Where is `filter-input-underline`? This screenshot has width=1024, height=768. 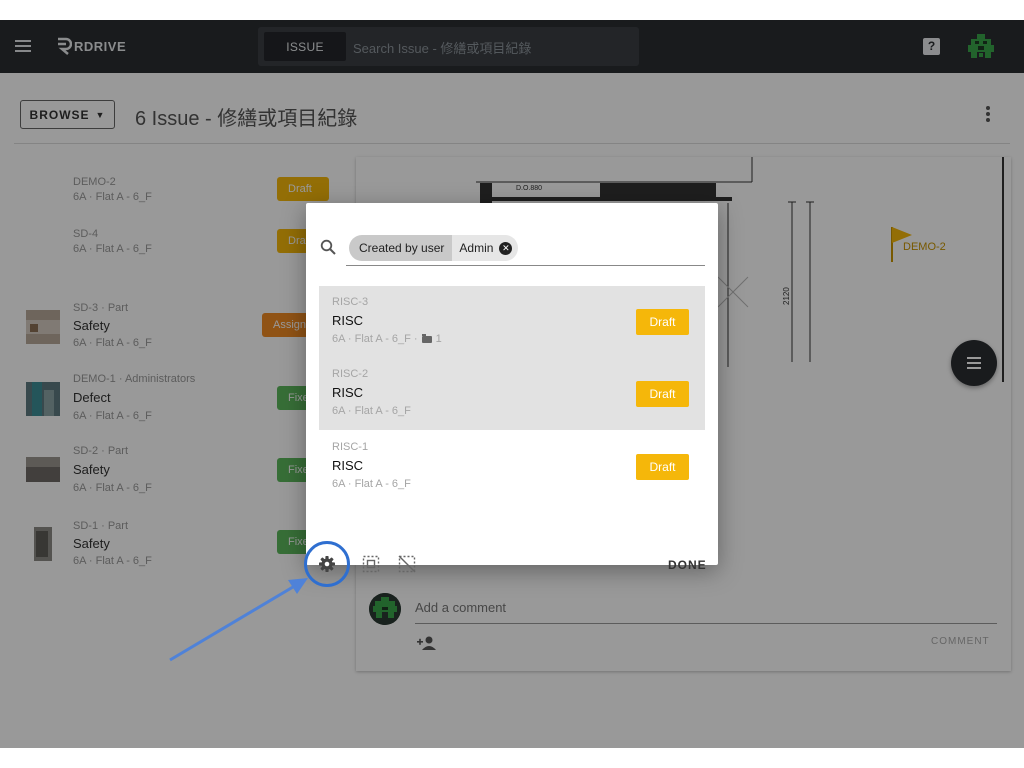 filter-input-underline is located at coordinates (525, 265).